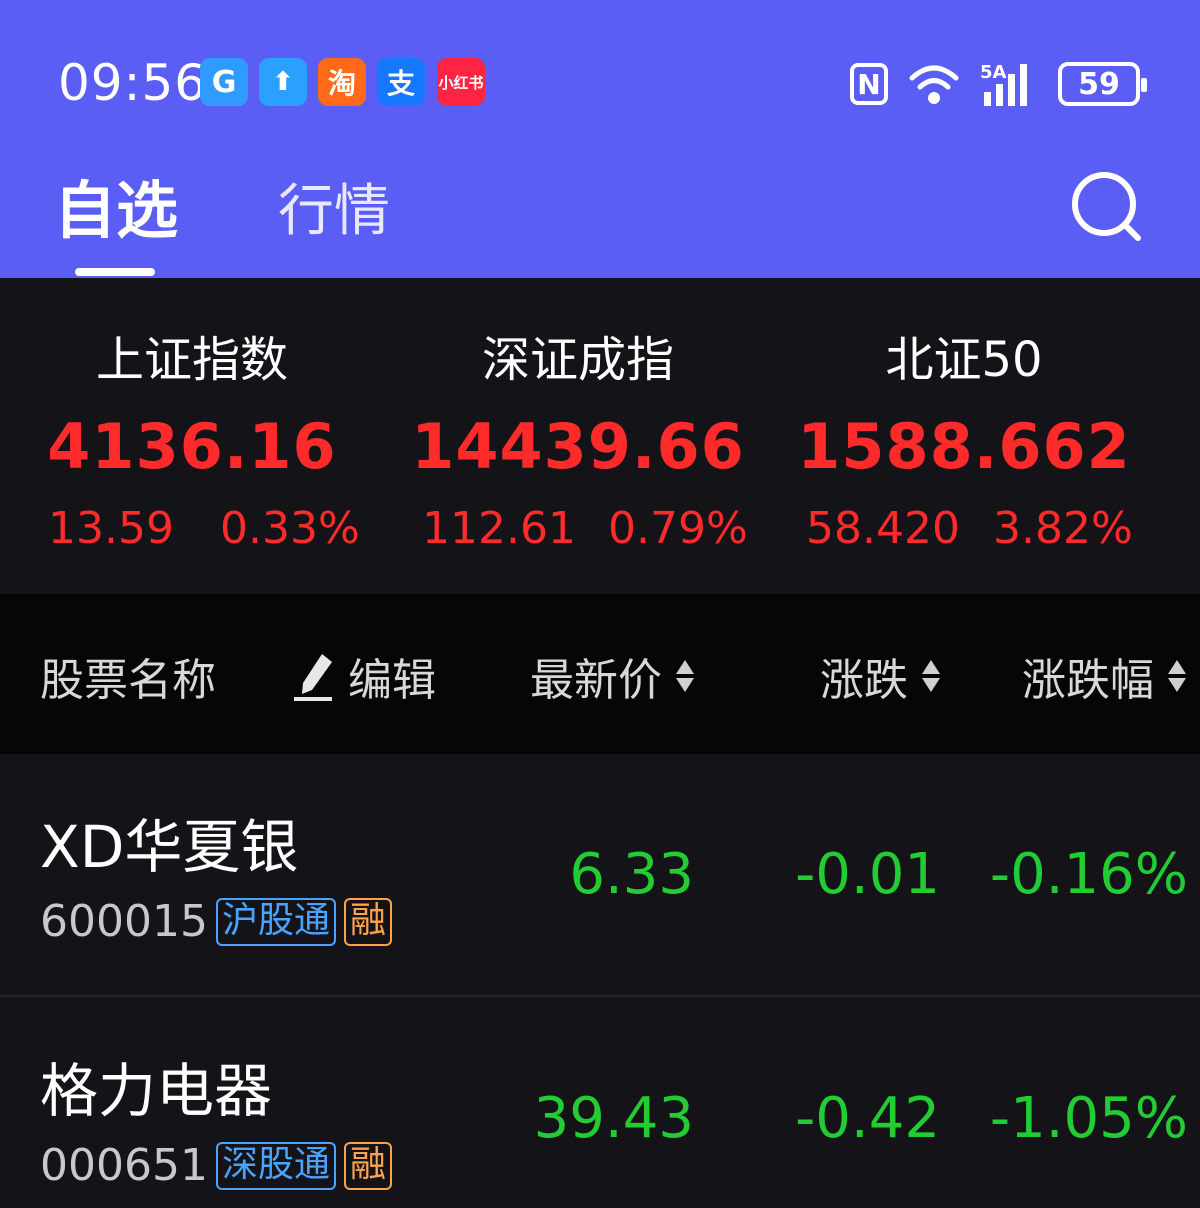  Describe the element at coordinates (111, 528) in the screenshot. I see `index-change: 13.59` at that location.